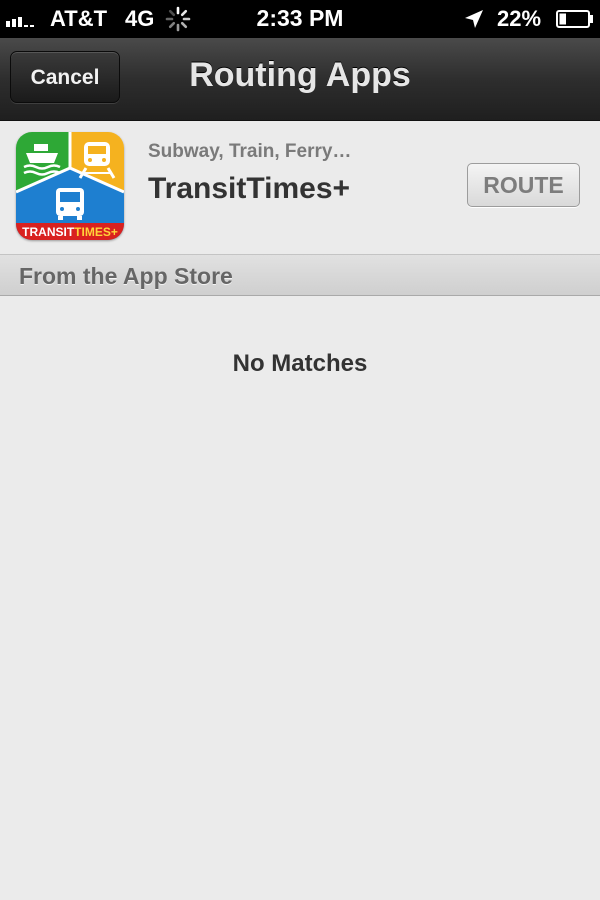  I want to click on app-name: TransitTimes+, so click(249, 188).